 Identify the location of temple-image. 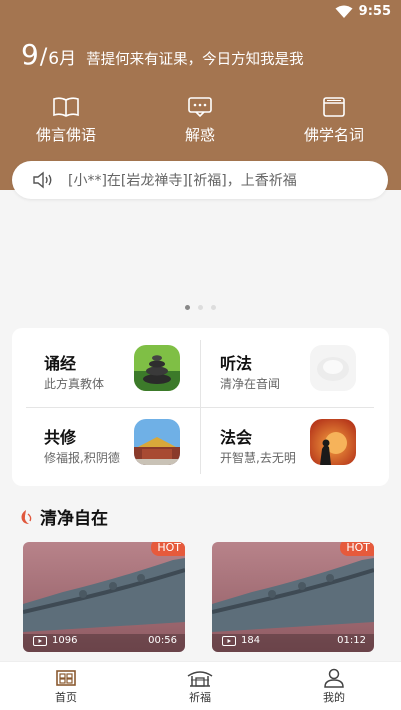
(157, 442).